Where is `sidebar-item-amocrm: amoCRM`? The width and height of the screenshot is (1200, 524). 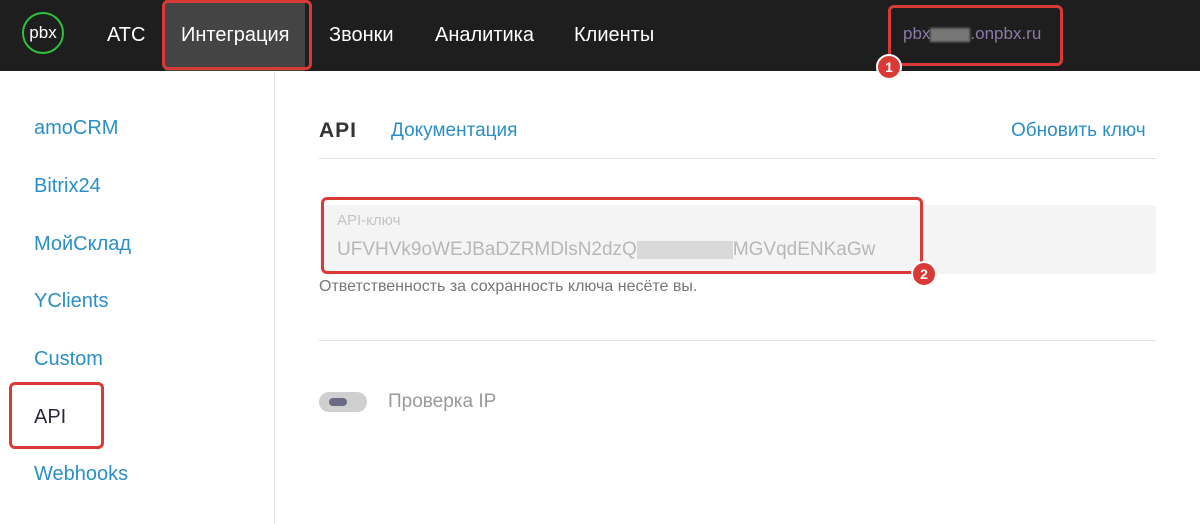 sidebar-item-amocrm: amoCRM is located at coordinates (76, 128).